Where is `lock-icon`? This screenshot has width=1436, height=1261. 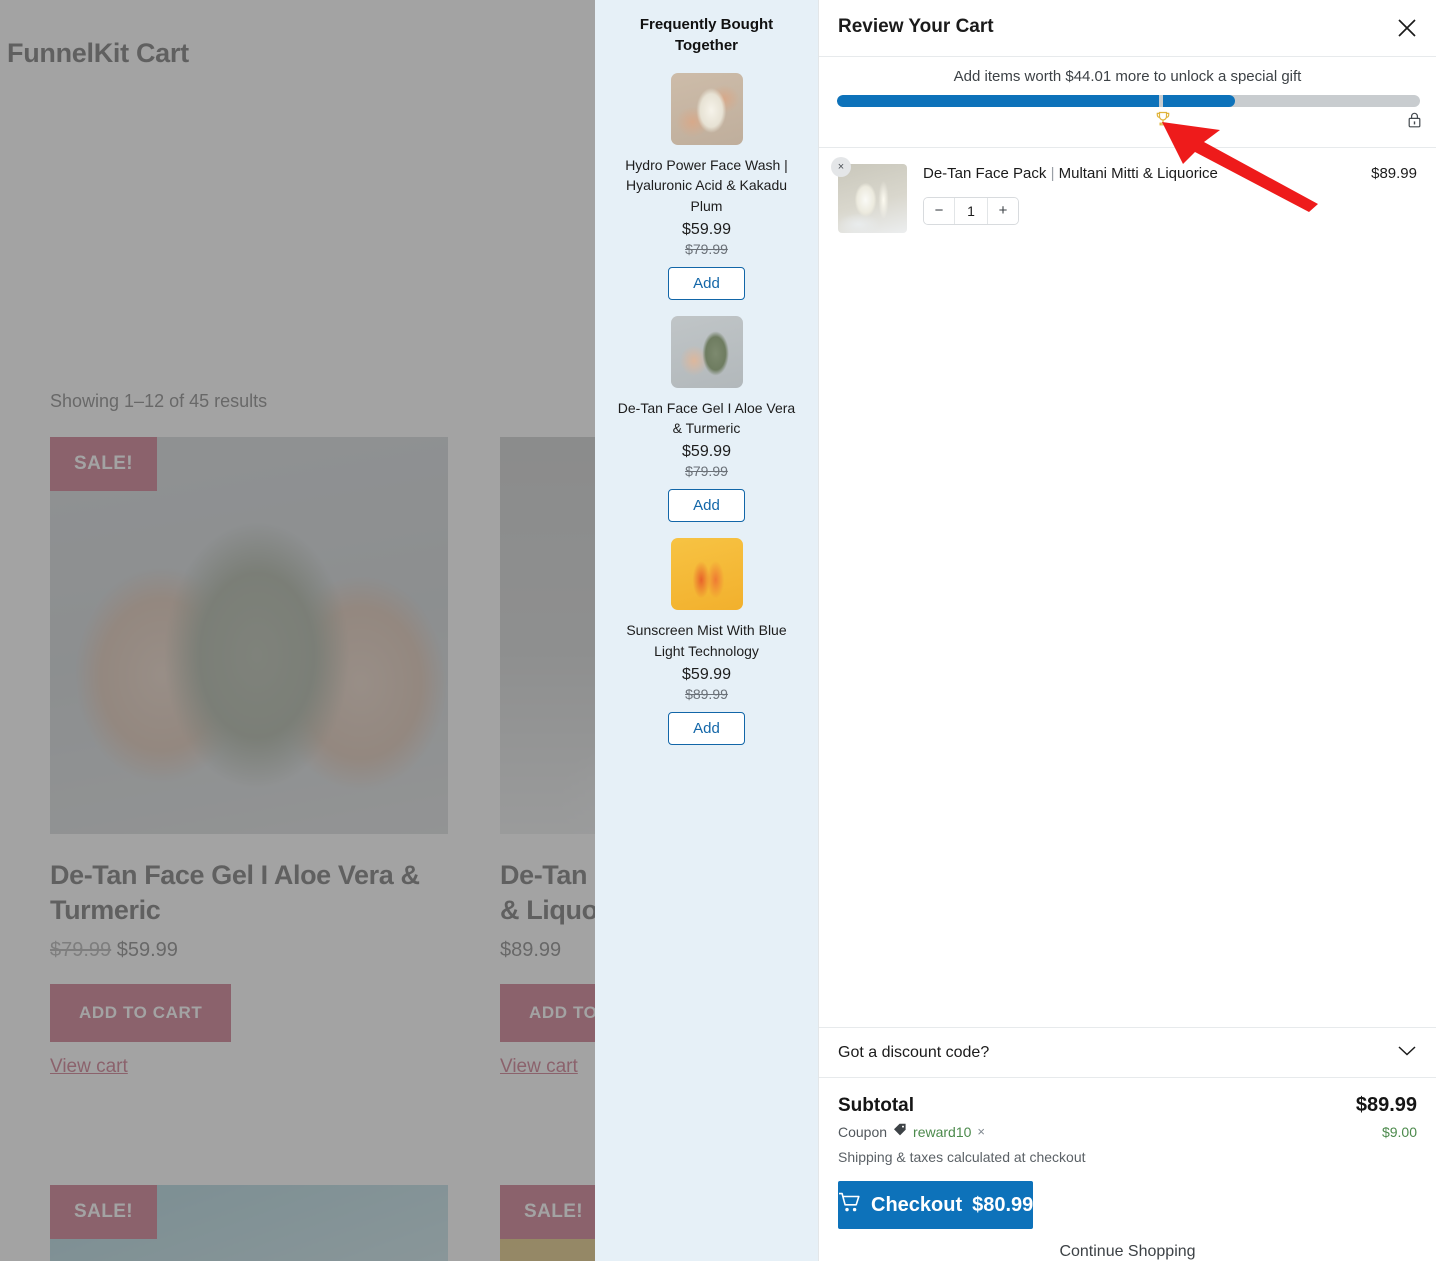 lock-icon is located at coordinates (1414, 122).